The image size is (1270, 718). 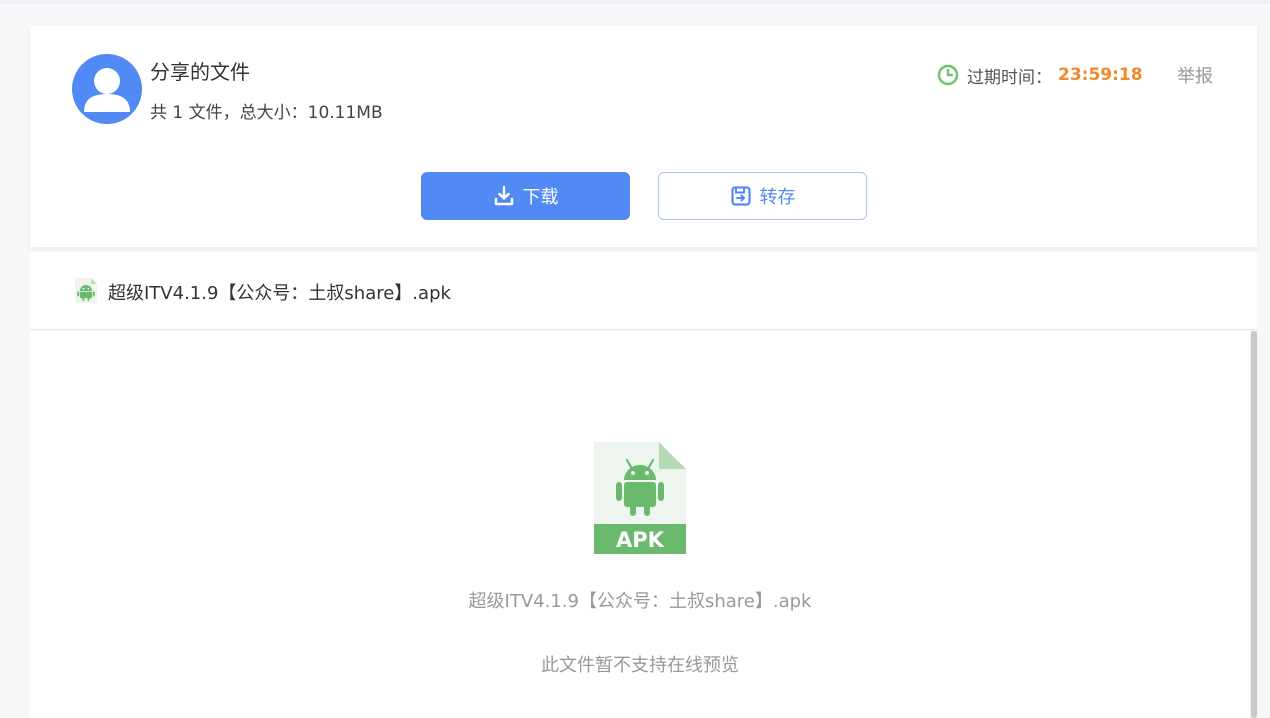 I want to click on download-button: 下载, so click(x=525, y=196).